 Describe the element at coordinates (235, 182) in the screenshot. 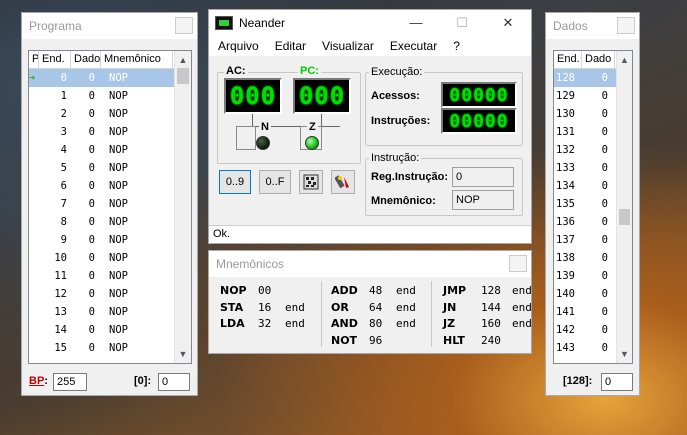

I see `decimal-button: 0..9` at that location.